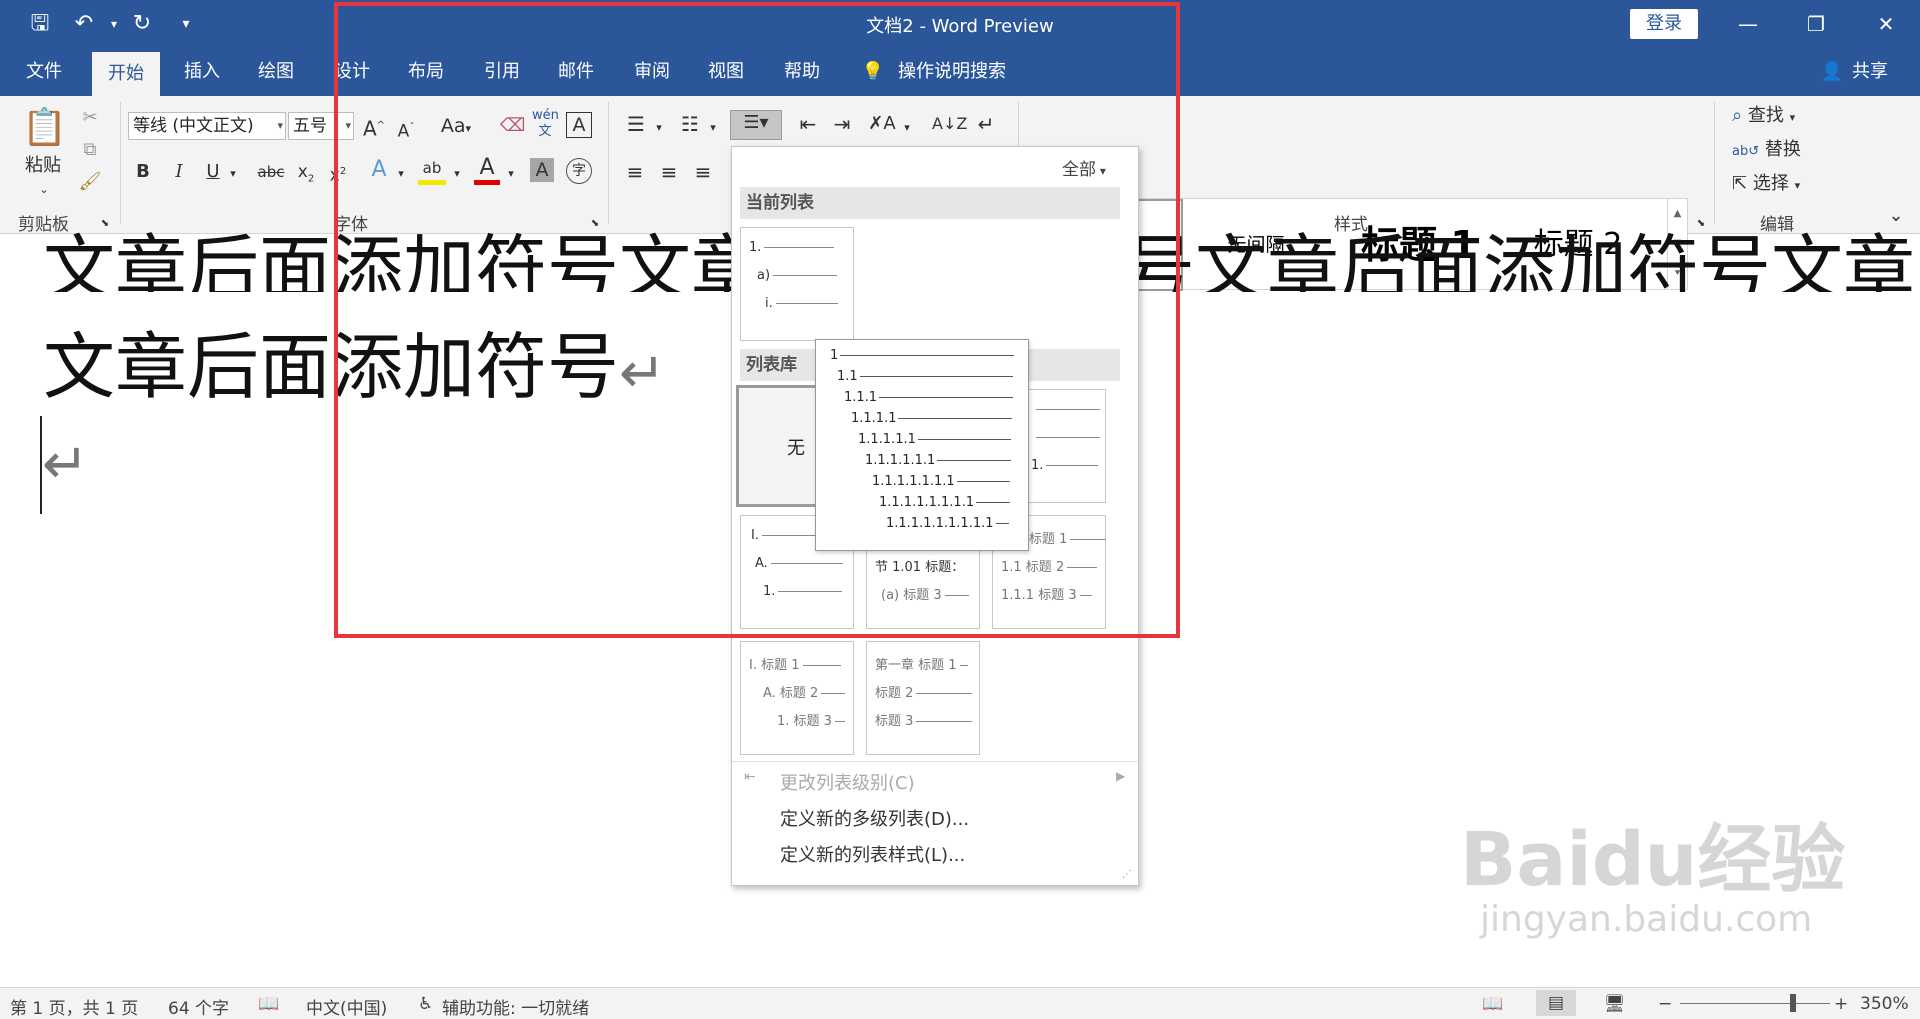 This screenshot has width=1920, height=1019. I want to click on page-count: 第 1 页，共 1 页, so click(74, 1006).